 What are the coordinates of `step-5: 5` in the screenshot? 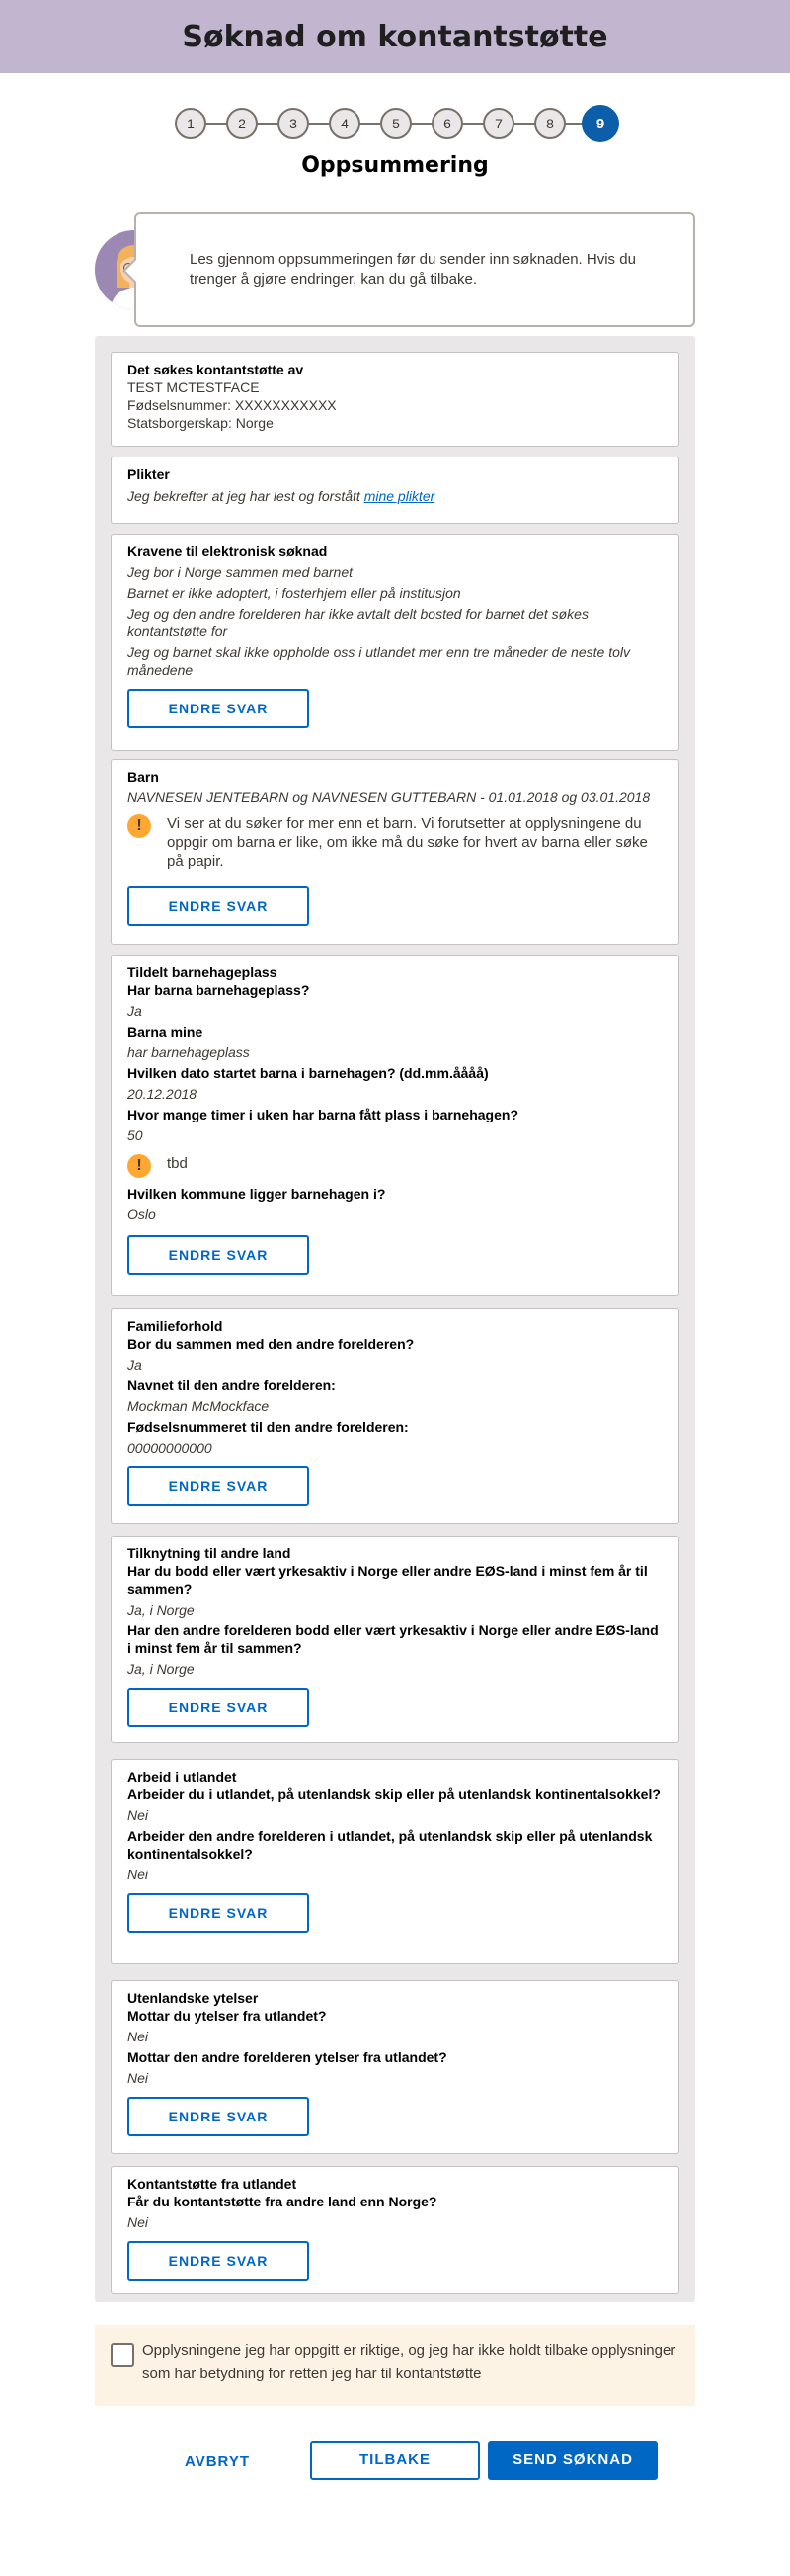 It's located at (396, 123).